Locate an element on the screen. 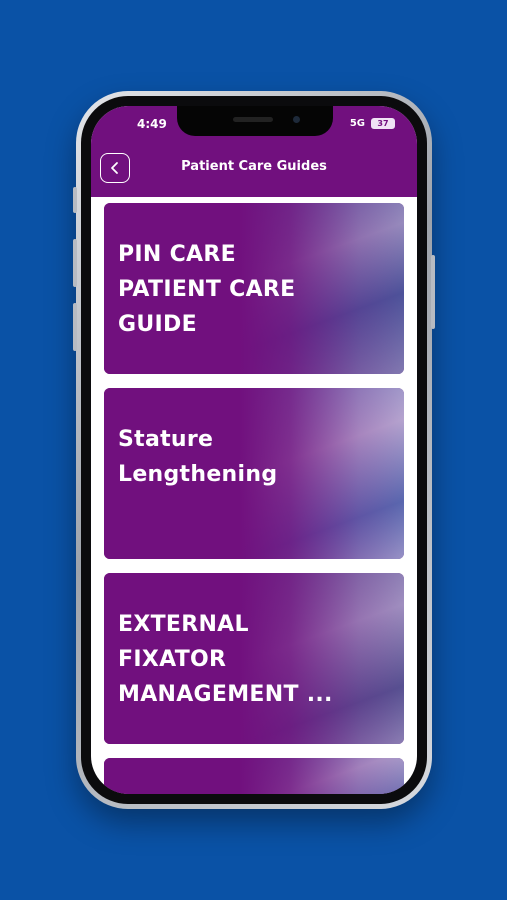 The image size is (507, 900). battery-icon: 37 is located at coordinates (383, 123).